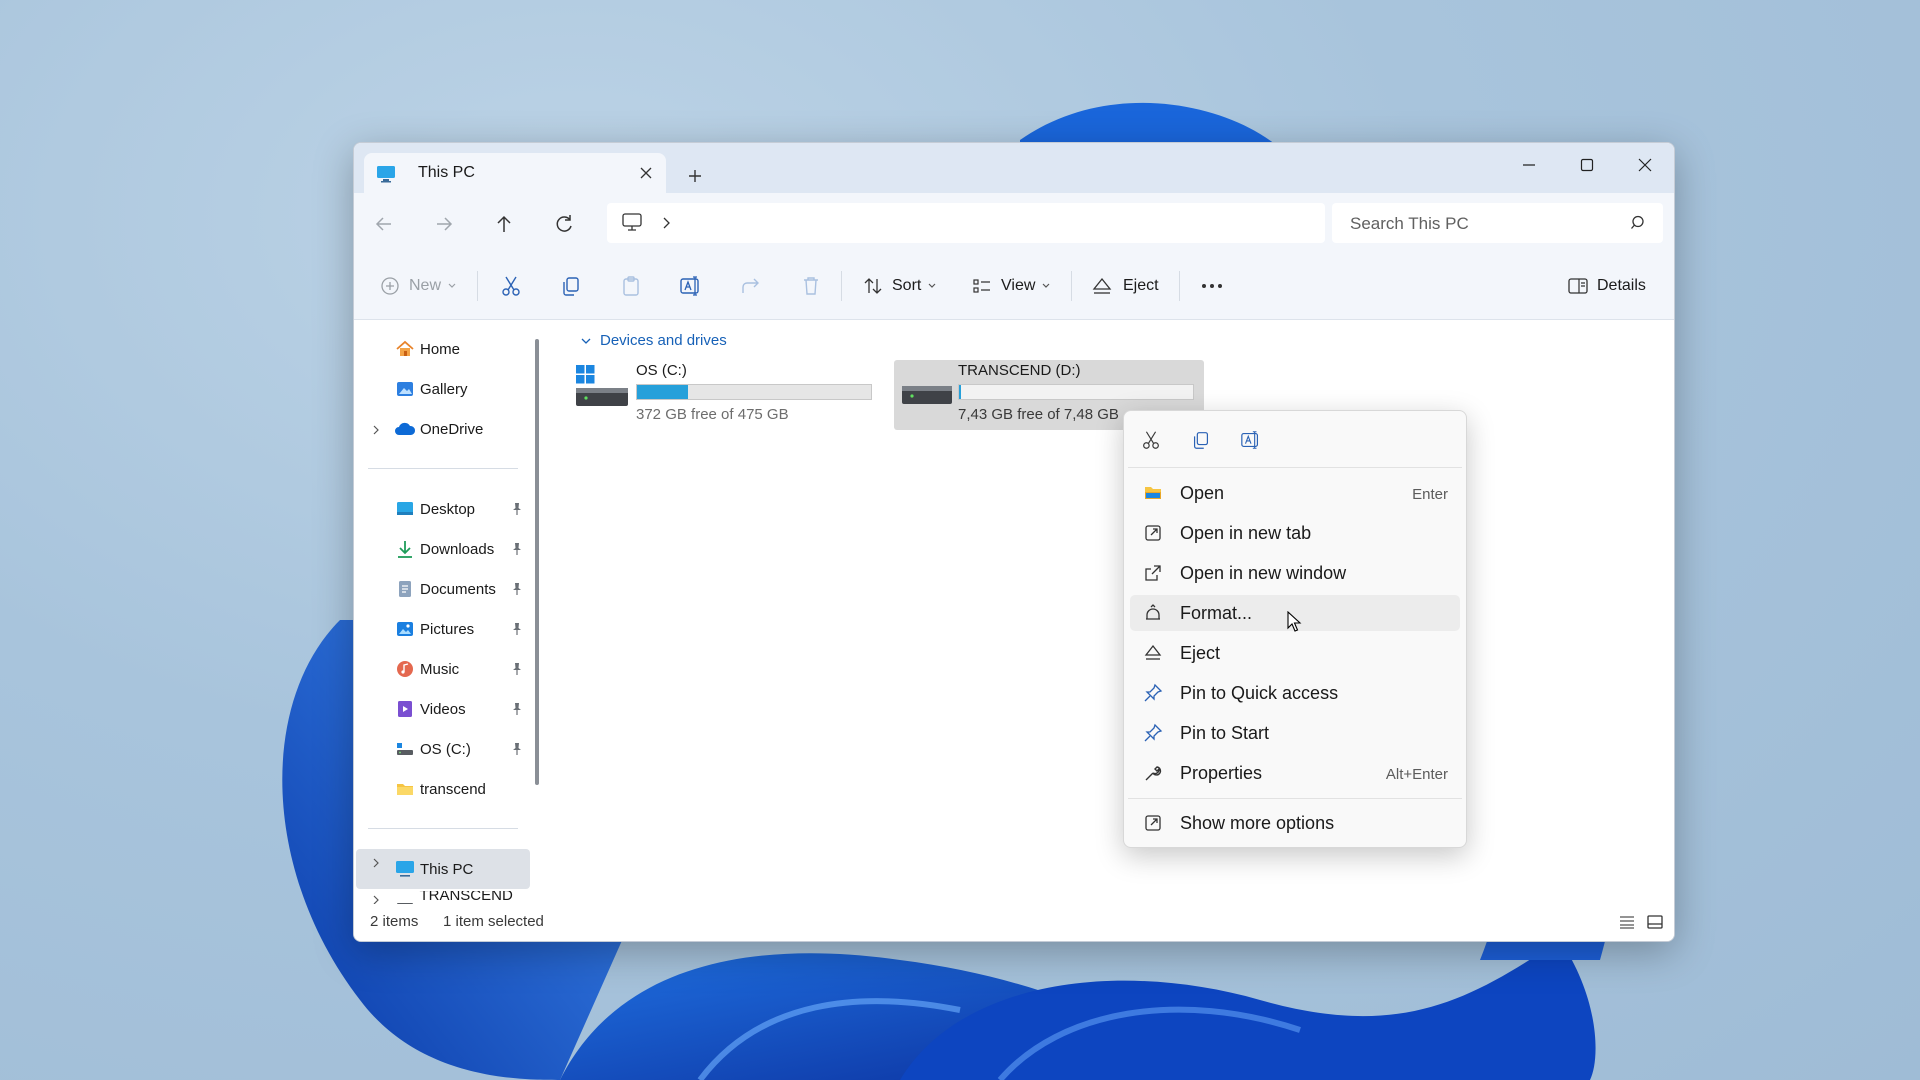 This screenshot has height=1080, width=1920. What do you see at coordinates (438, 429) in the screenshot?
I see `sidebar-item-onedrive: OneDrive` at bounding box center [438, 429].